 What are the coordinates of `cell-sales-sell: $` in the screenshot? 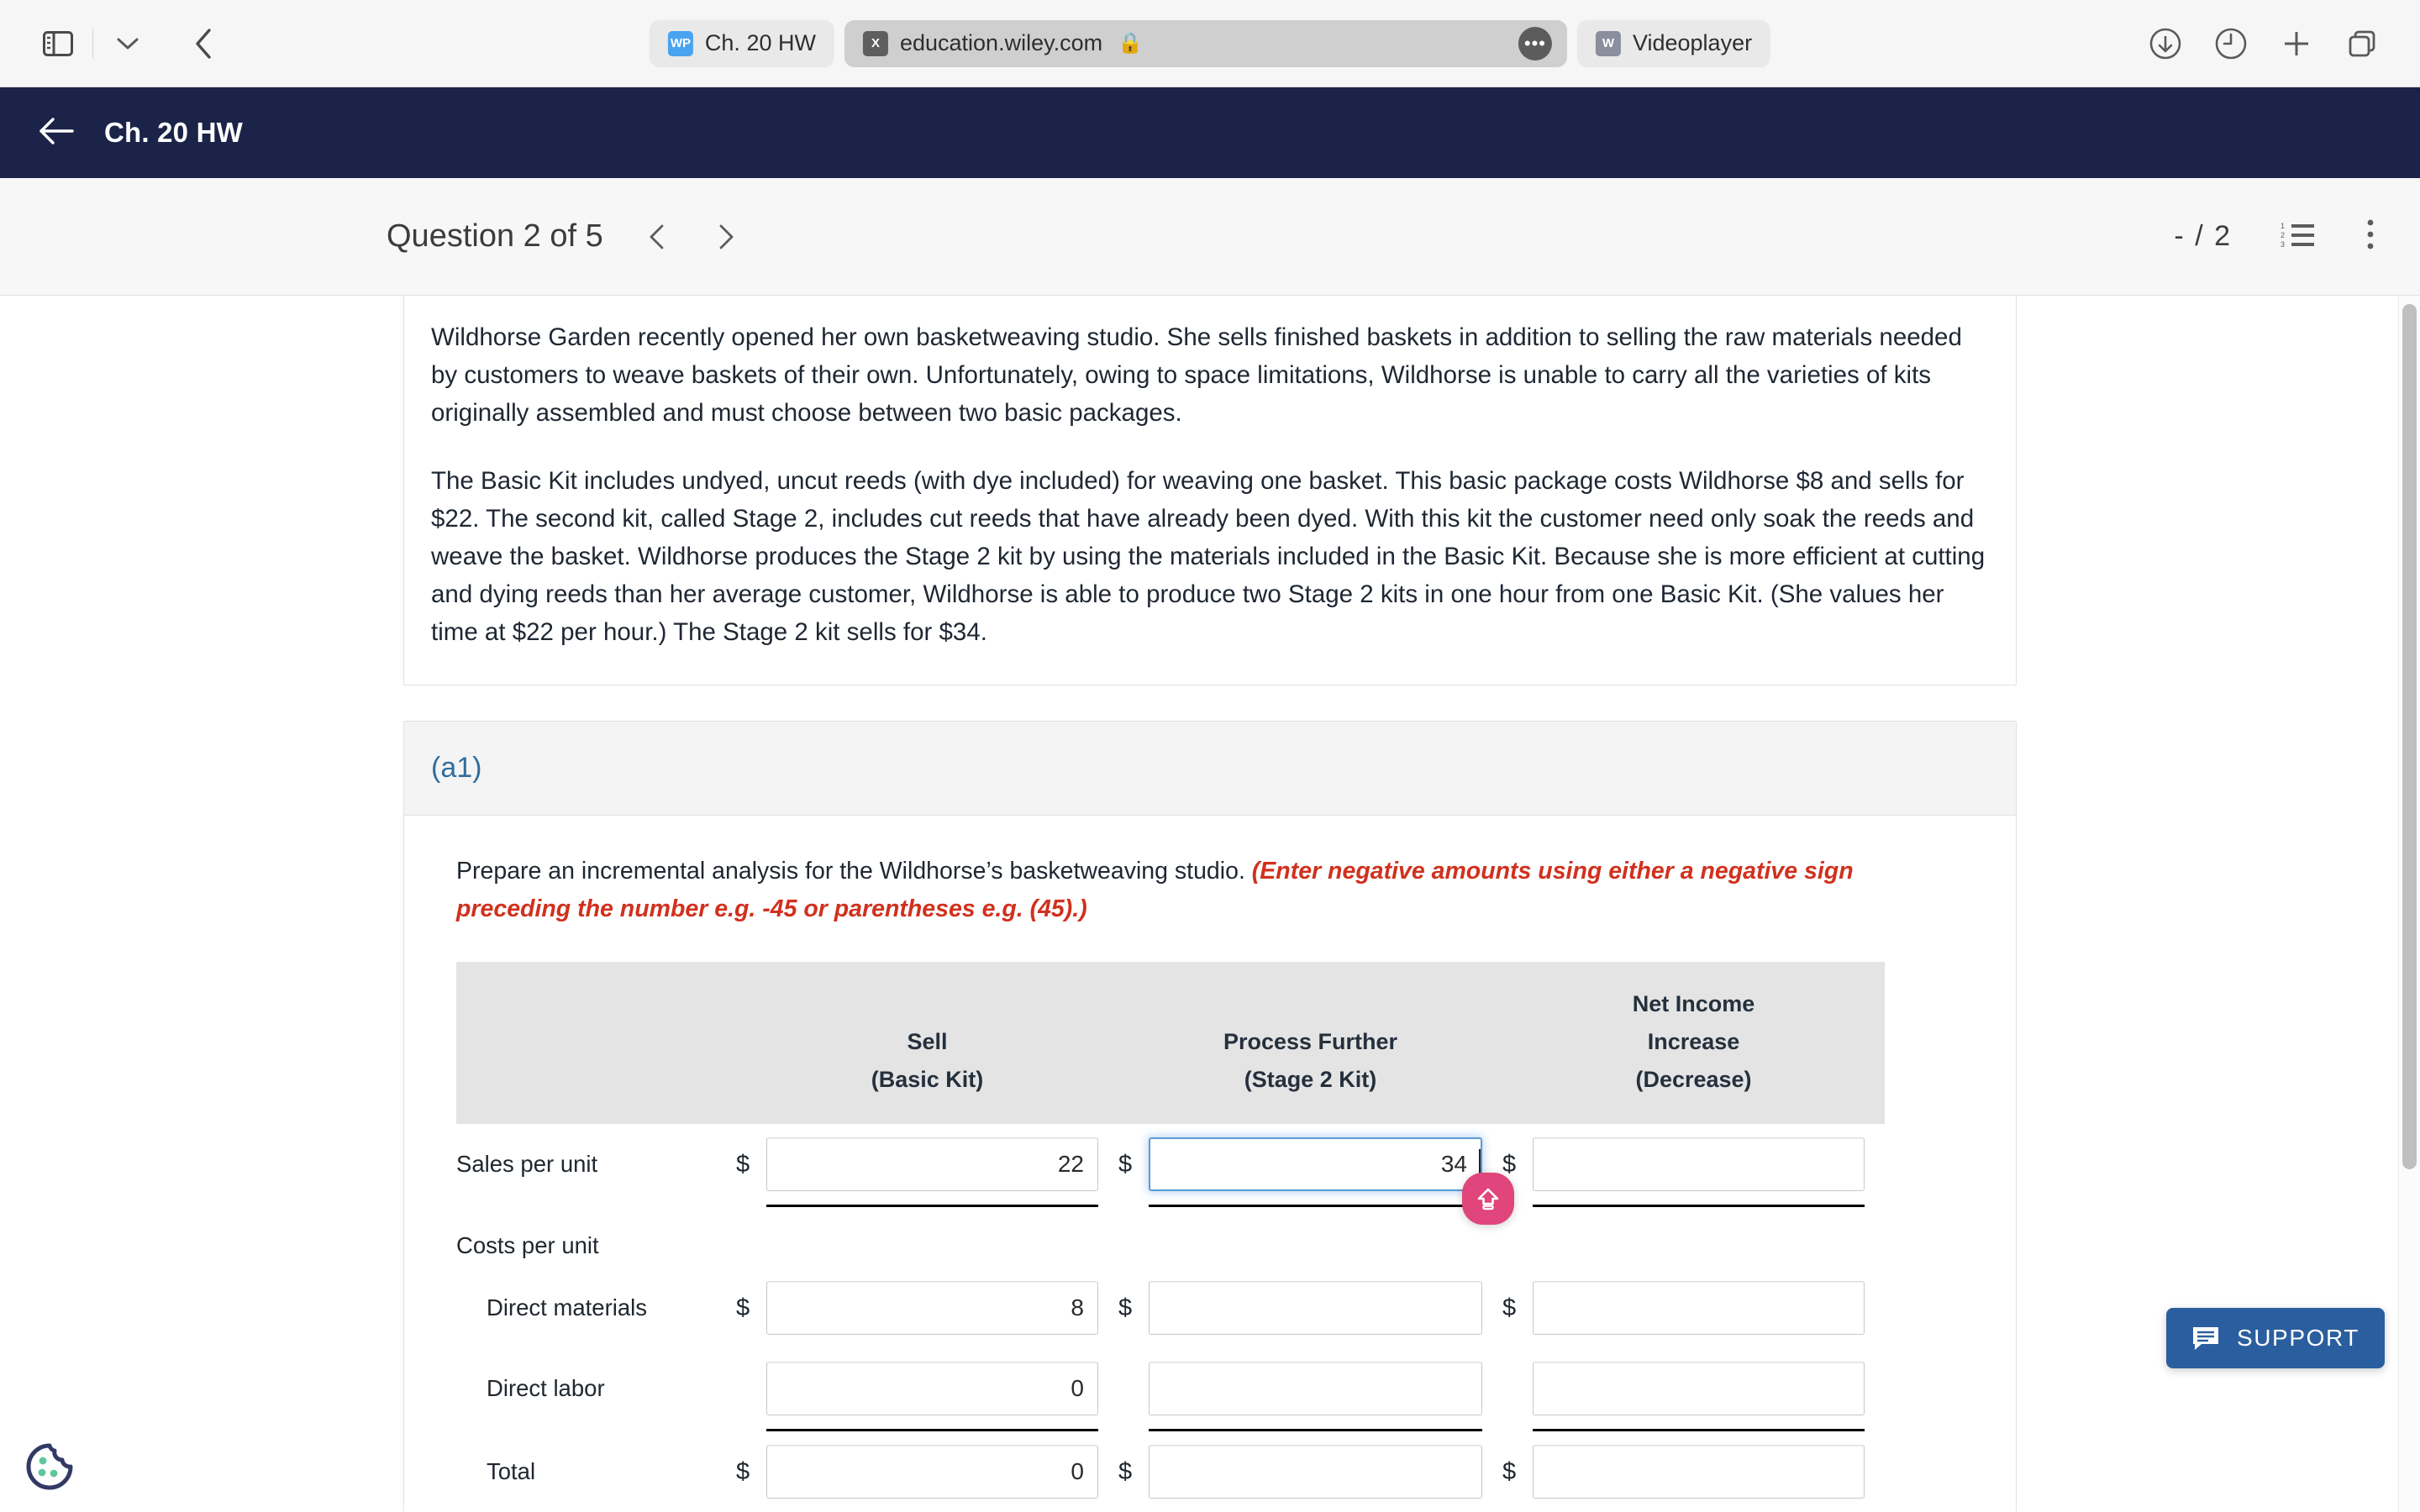 It's located at (927, 1164).